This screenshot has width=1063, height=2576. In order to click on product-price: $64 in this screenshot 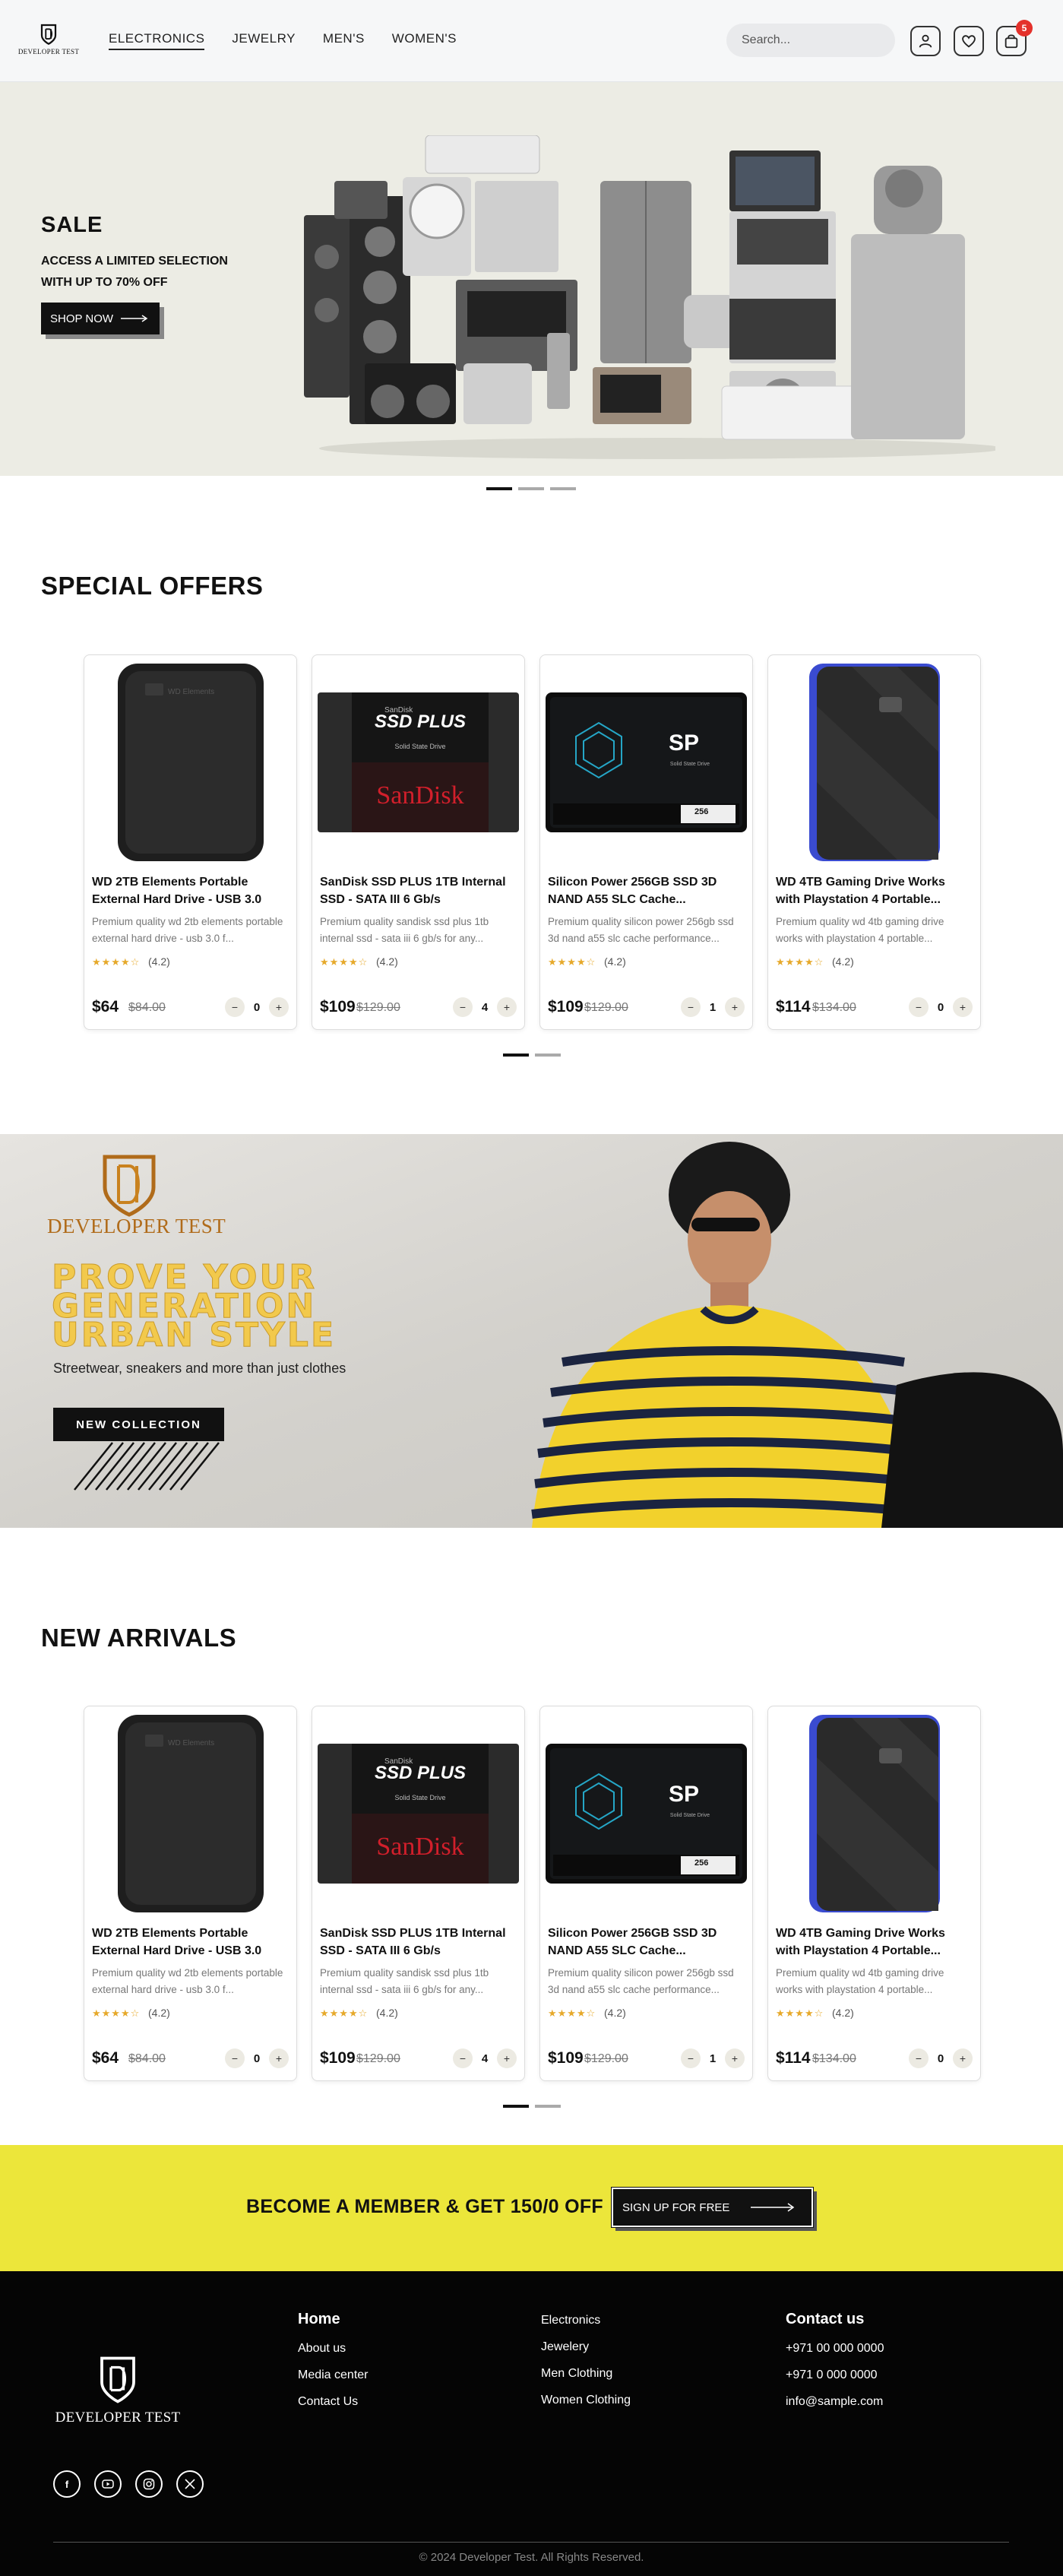, I will do `click(105, 1007)`.